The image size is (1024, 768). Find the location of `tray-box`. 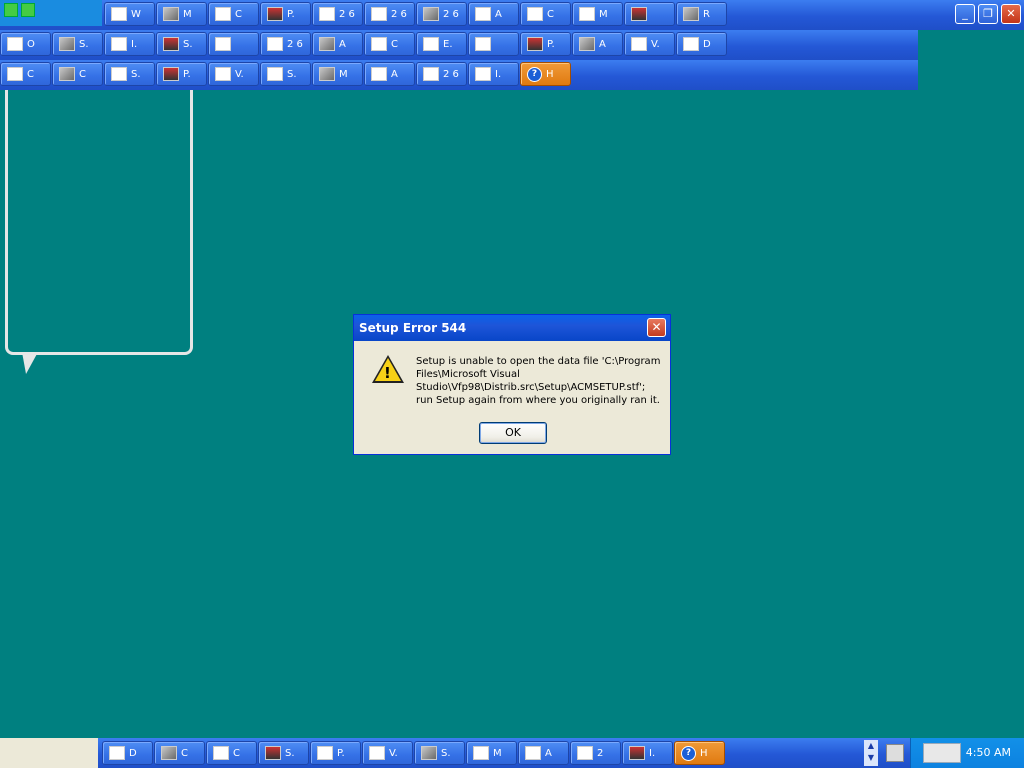

tray-box is located at coordinates (942, 753).